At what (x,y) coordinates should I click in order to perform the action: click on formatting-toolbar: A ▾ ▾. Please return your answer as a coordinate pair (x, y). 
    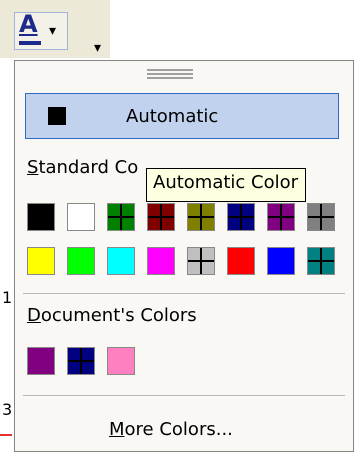
    Looking at the image, I should click on (55, 29).